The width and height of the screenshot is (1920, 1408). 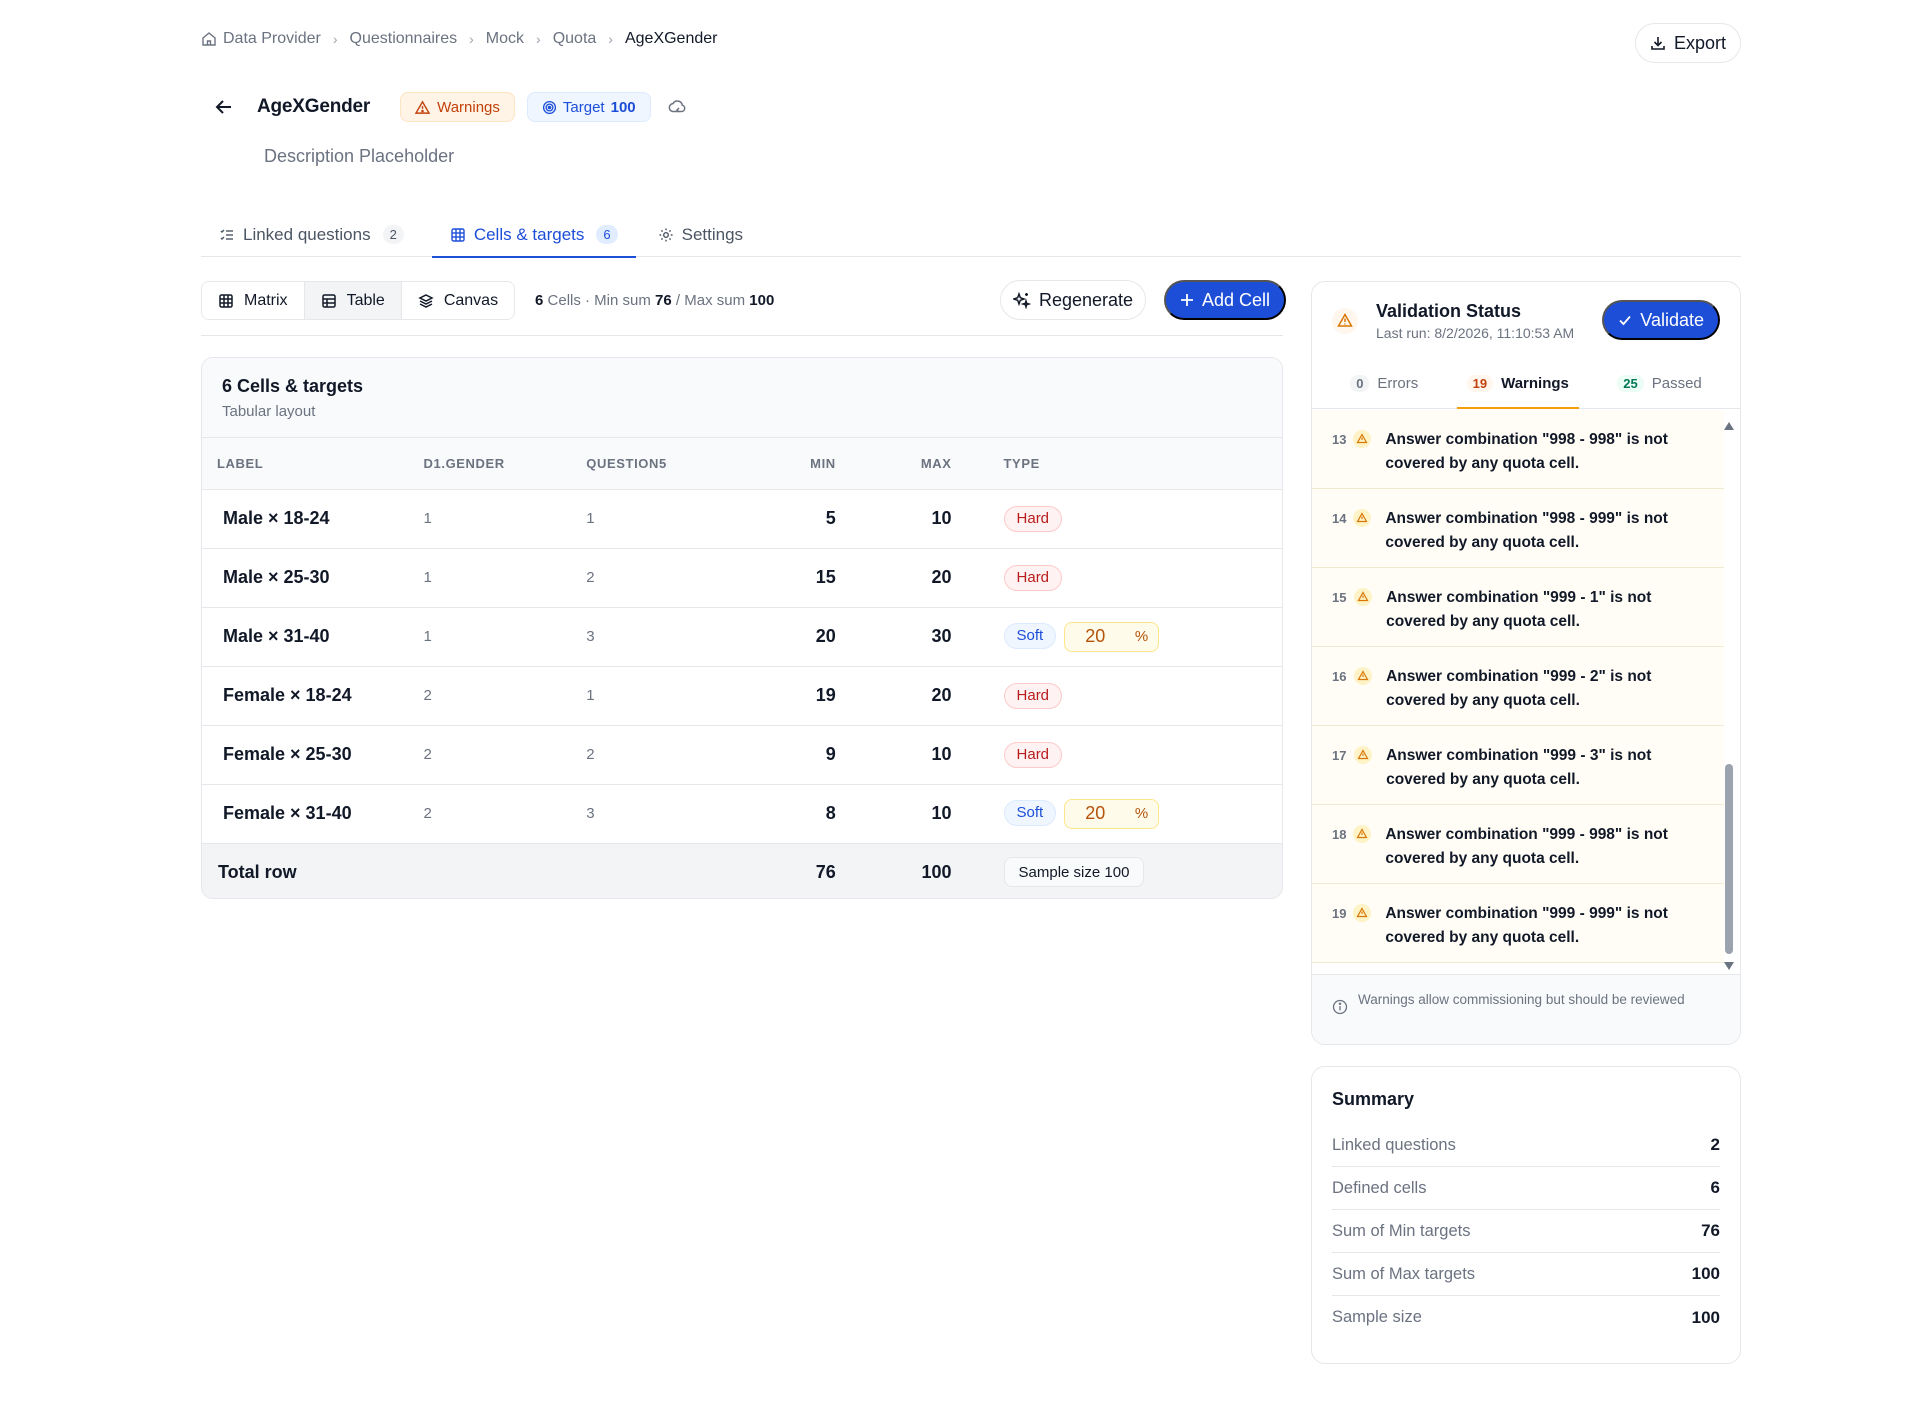 I want to click on passed-label: Passed, so click(x=1676, y=383).